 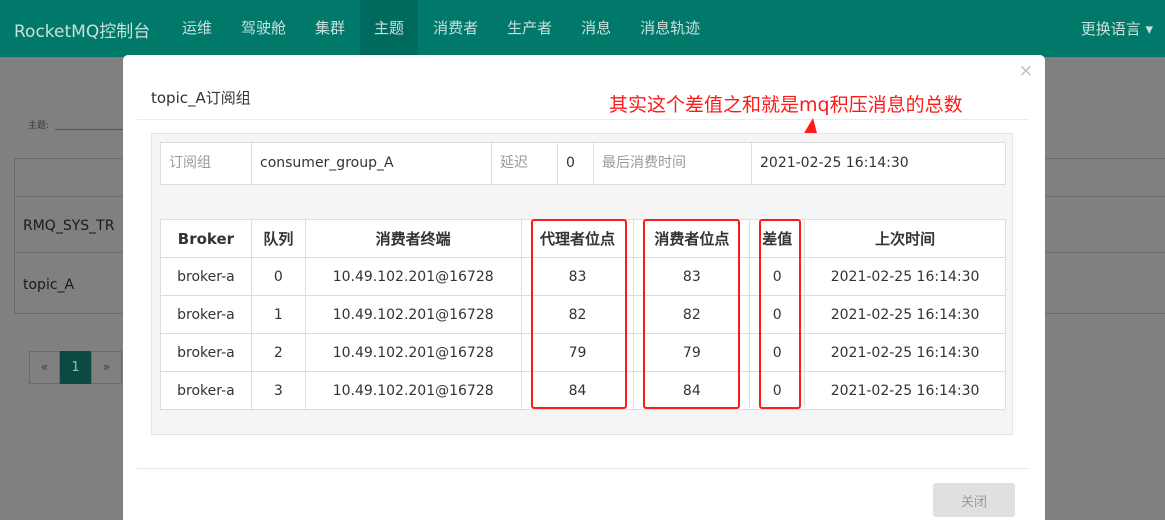 I want to click on col-header-broker: Broker, so click(x=206, y=238).